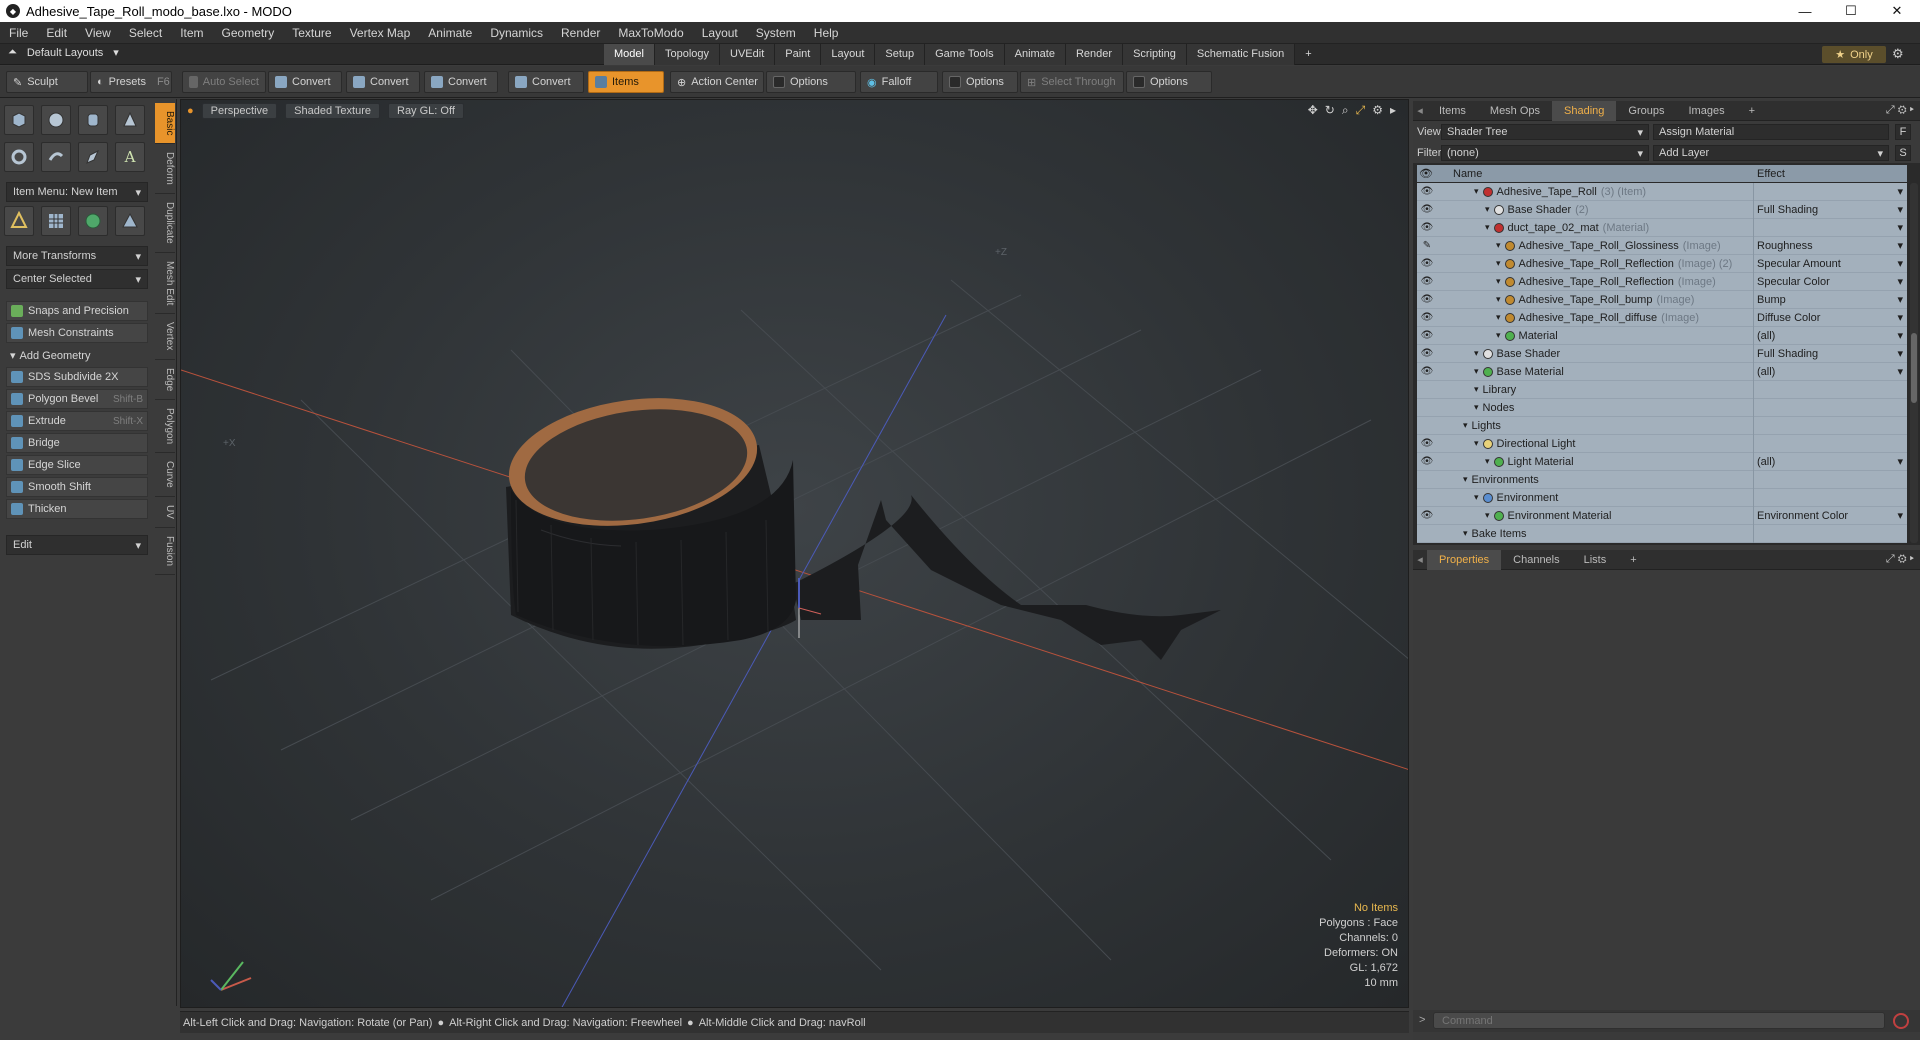 The width and height of the screenshot is (1920, 1040). Describe the element at coordinates (629, 54) in the screenshot. I see `tab-model: Model` at that location.